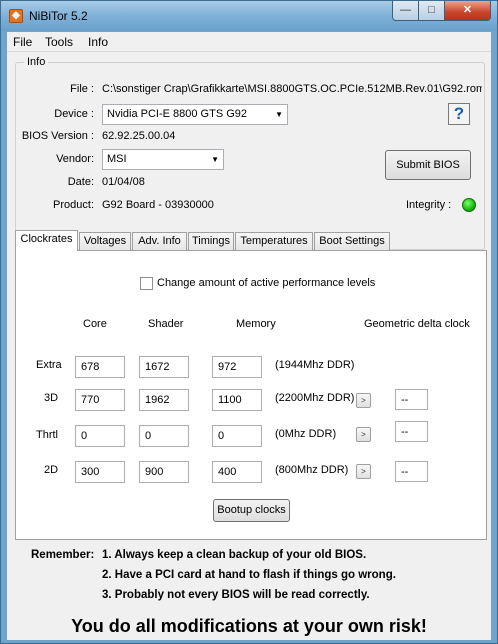  What do you see at coordinates (58, 16) in the screenshot?
I see `window-title: NiBiTor 5.2` at bounding box center [58, 16].